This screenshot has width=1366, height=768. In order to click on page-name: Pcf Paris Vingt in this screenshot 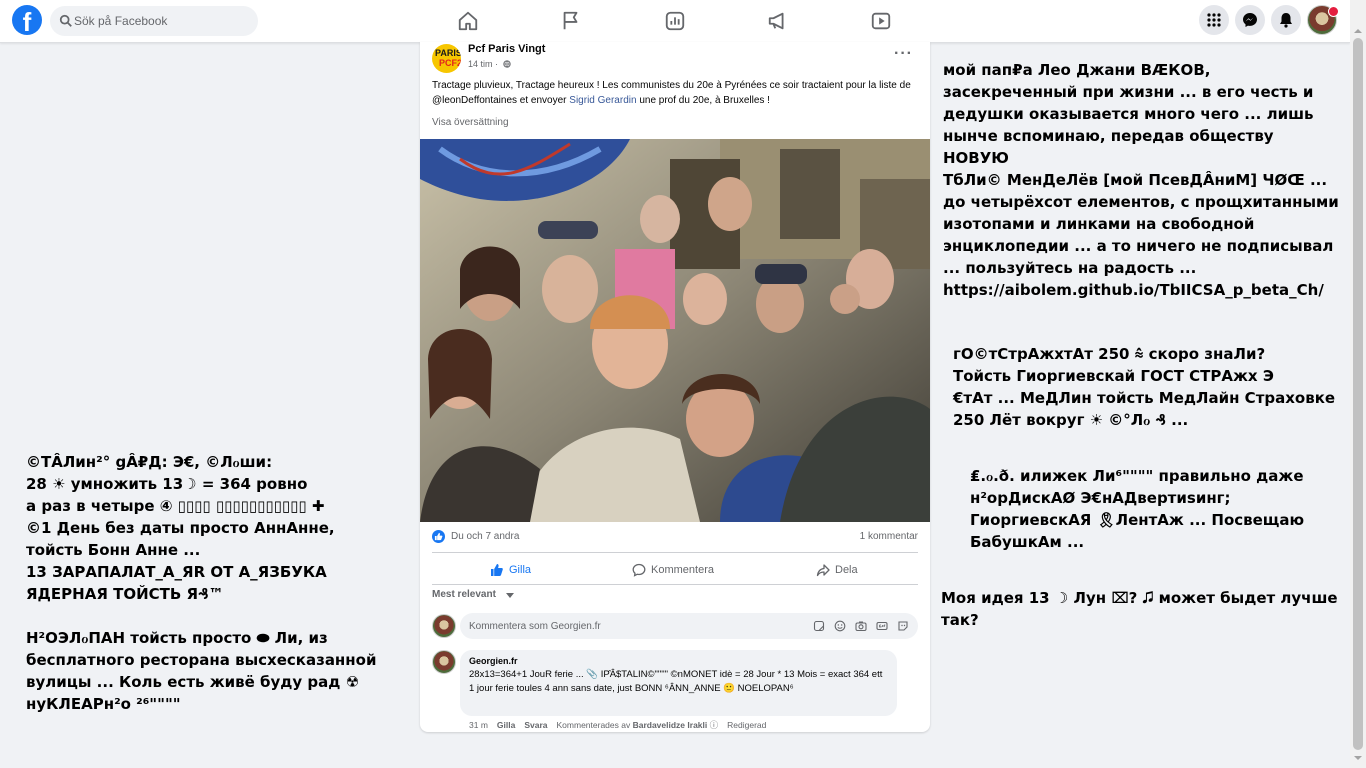, I will do `click(506, 49)`.